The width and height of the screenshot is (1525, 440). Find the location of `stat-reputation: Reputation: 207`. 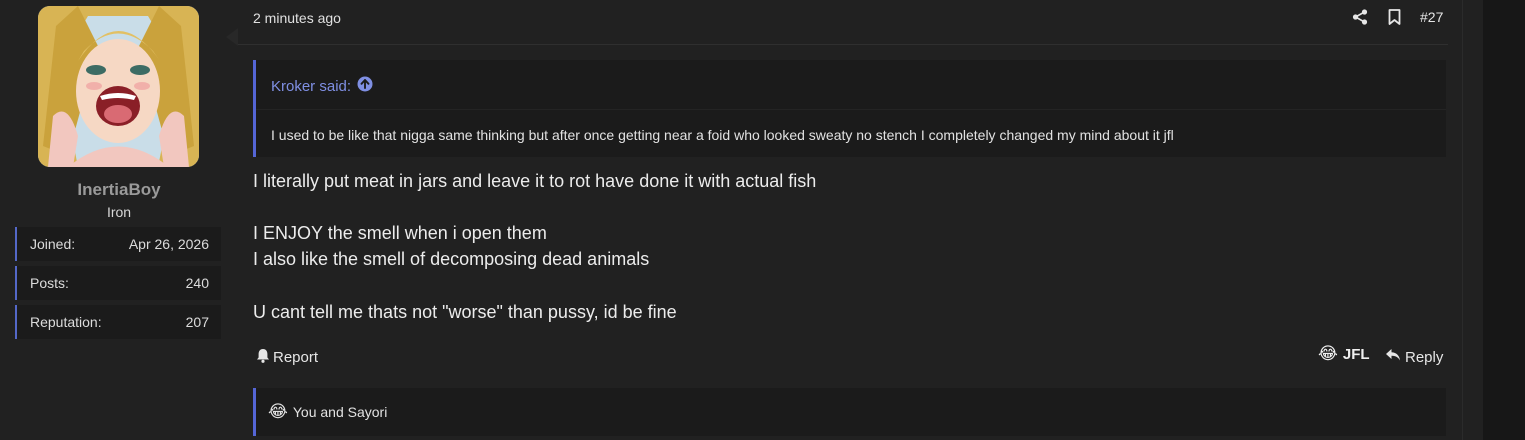

stat-reputation: Reputation: 207 is located at coordinates (118, 322).